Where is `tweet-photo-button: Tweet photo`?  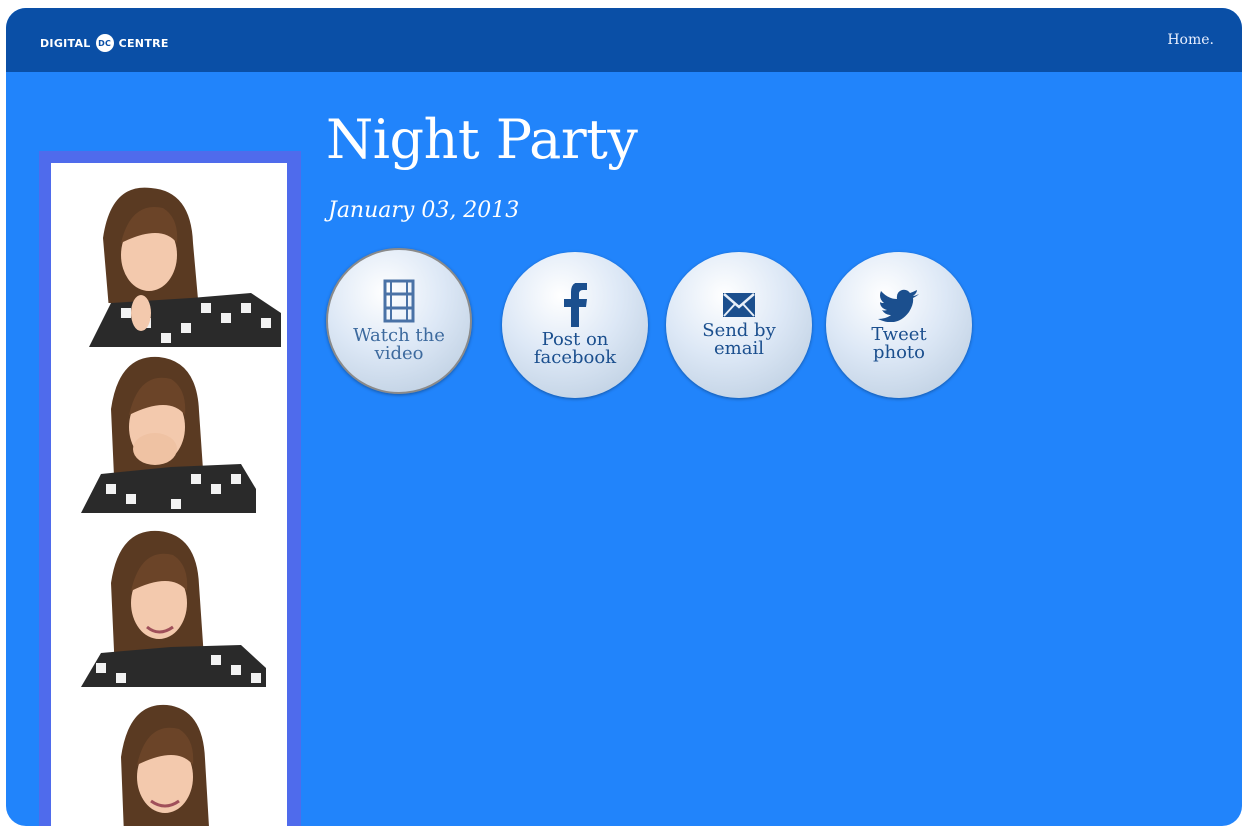 tweet-photo-button: Tweet photo is located at coordinates (899, 325).